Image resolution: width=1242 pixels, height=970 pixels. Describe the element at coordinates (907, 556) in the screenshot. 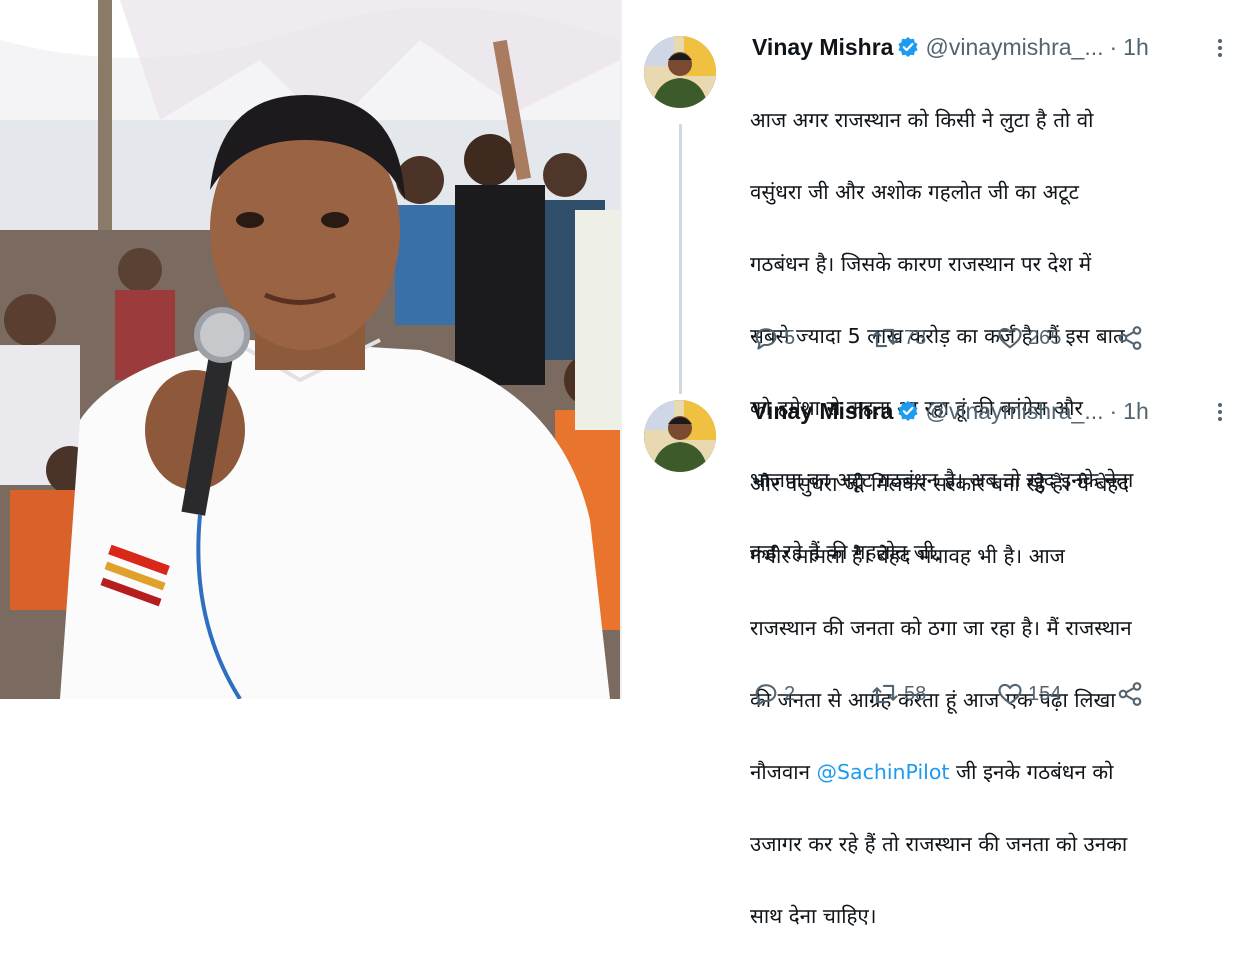

I see `tweet-text-line: गंभीर मामला है। बेहद भयावह भी है। आज` at that location.